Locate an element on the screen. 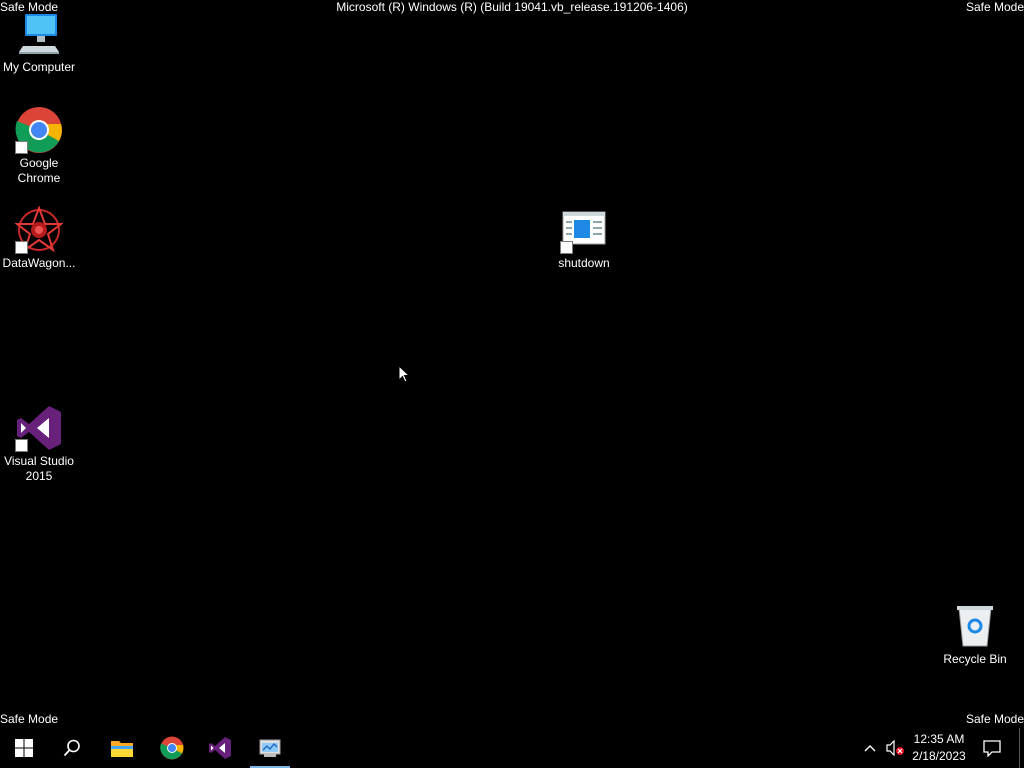 Image resolution: width=1024 pixels, height=768 pixels. computer-icon is located at coordinates (39, 34).